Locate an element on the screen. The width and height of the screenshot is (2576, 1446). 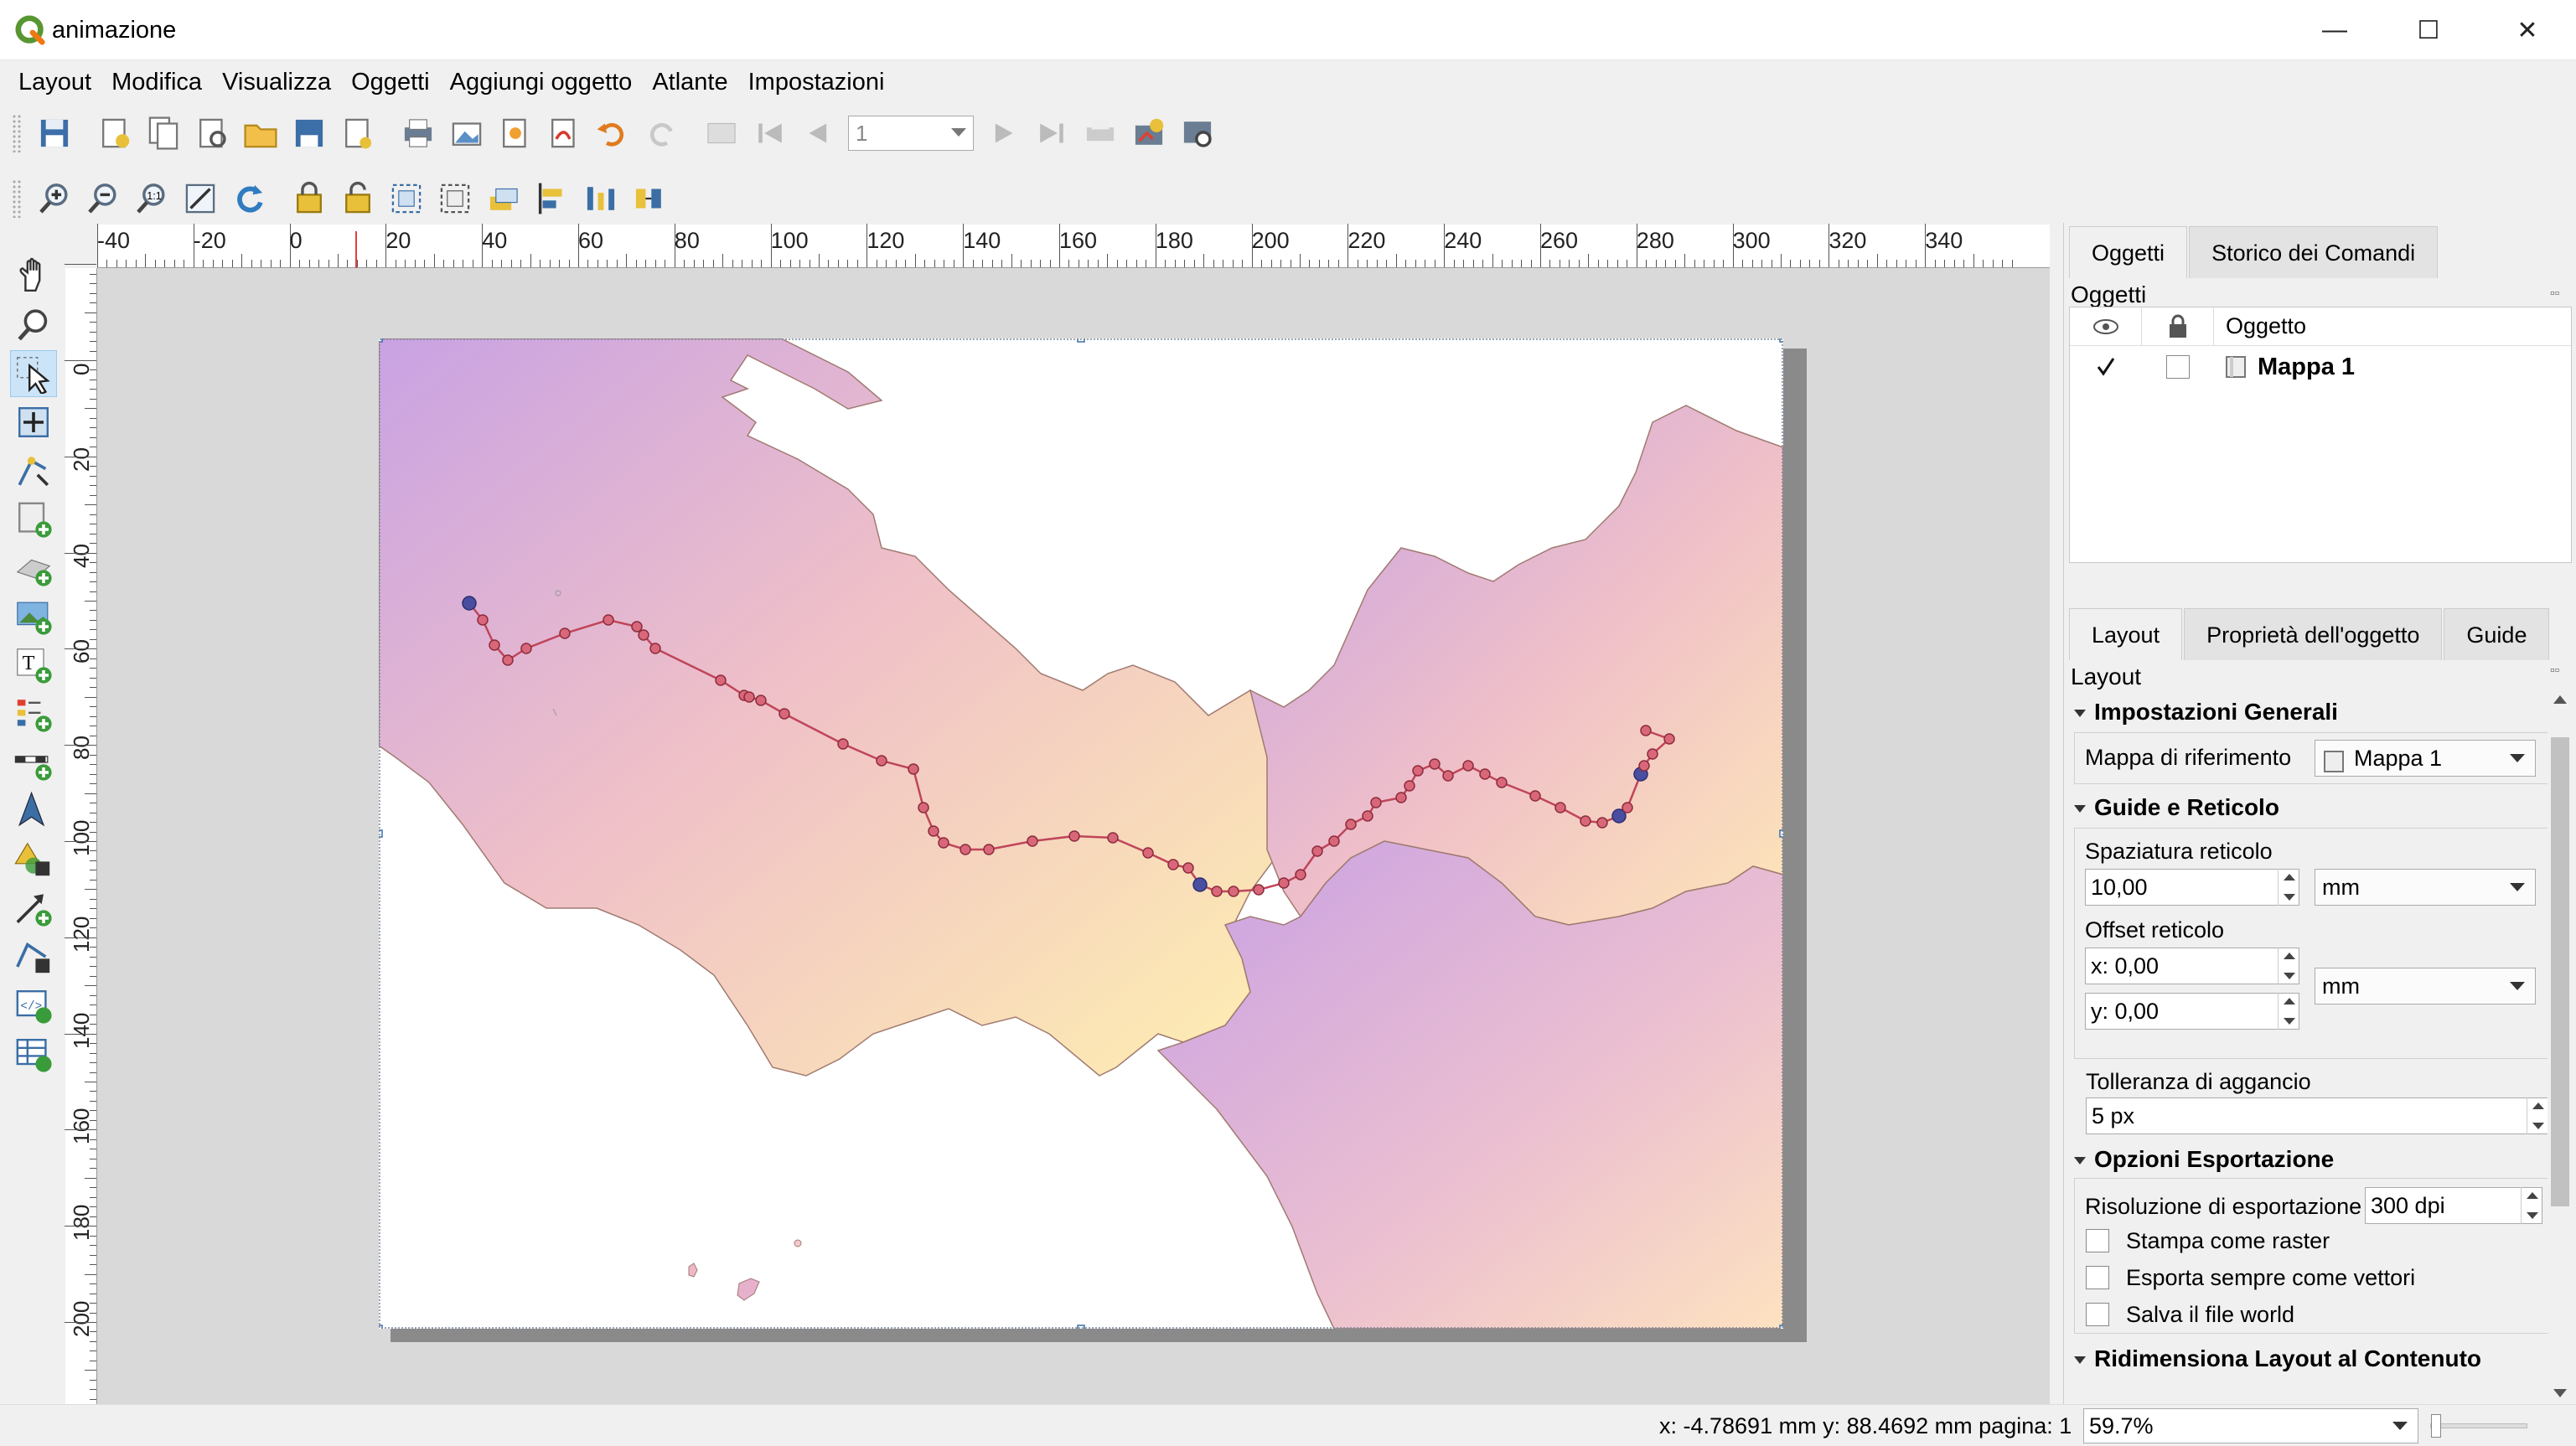
section-ridimensiona-layout: Ridimensiona Layout al Contenuto is located at coordinates (2277, 1358).